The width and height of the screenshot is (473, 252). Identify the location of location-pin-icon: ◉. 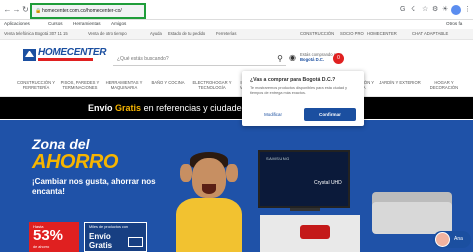
(292, 57).